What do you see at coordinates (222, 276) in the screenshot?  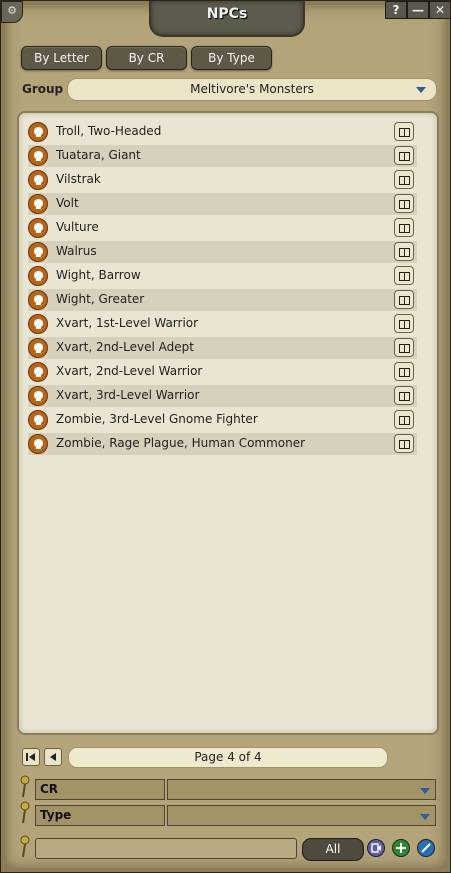 I see `list-item: Wight, Barrow` at bounding box center [222, 276].